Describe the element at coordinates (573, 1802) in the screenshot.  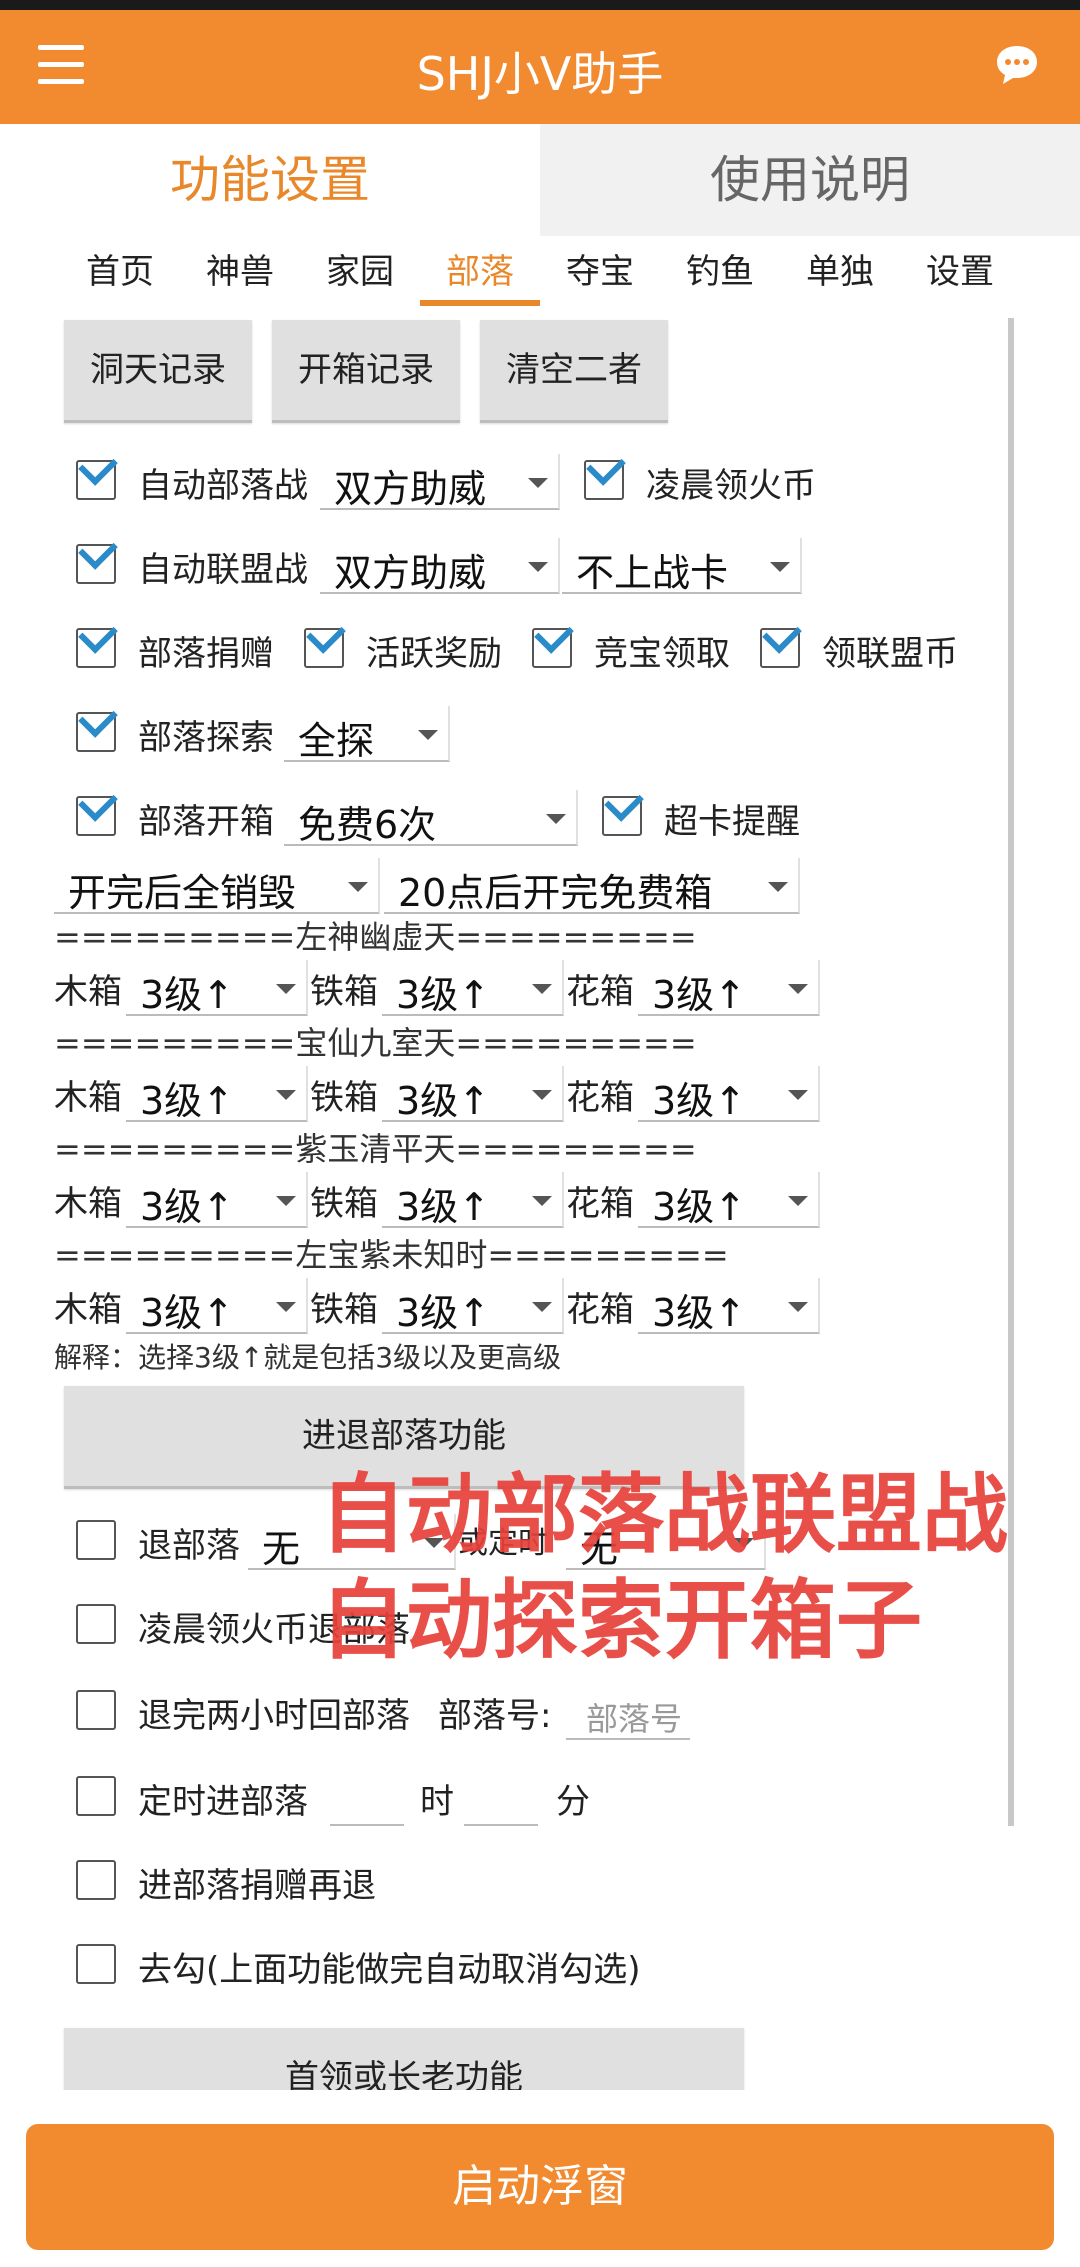
I see `minute-label: 分` at that location.